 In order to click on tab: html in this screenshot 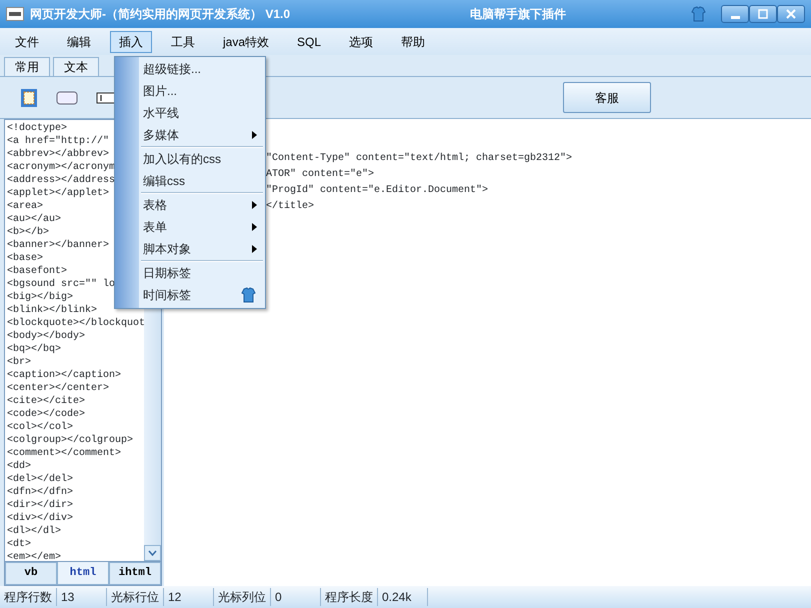, I will do `click(83, 573)`.